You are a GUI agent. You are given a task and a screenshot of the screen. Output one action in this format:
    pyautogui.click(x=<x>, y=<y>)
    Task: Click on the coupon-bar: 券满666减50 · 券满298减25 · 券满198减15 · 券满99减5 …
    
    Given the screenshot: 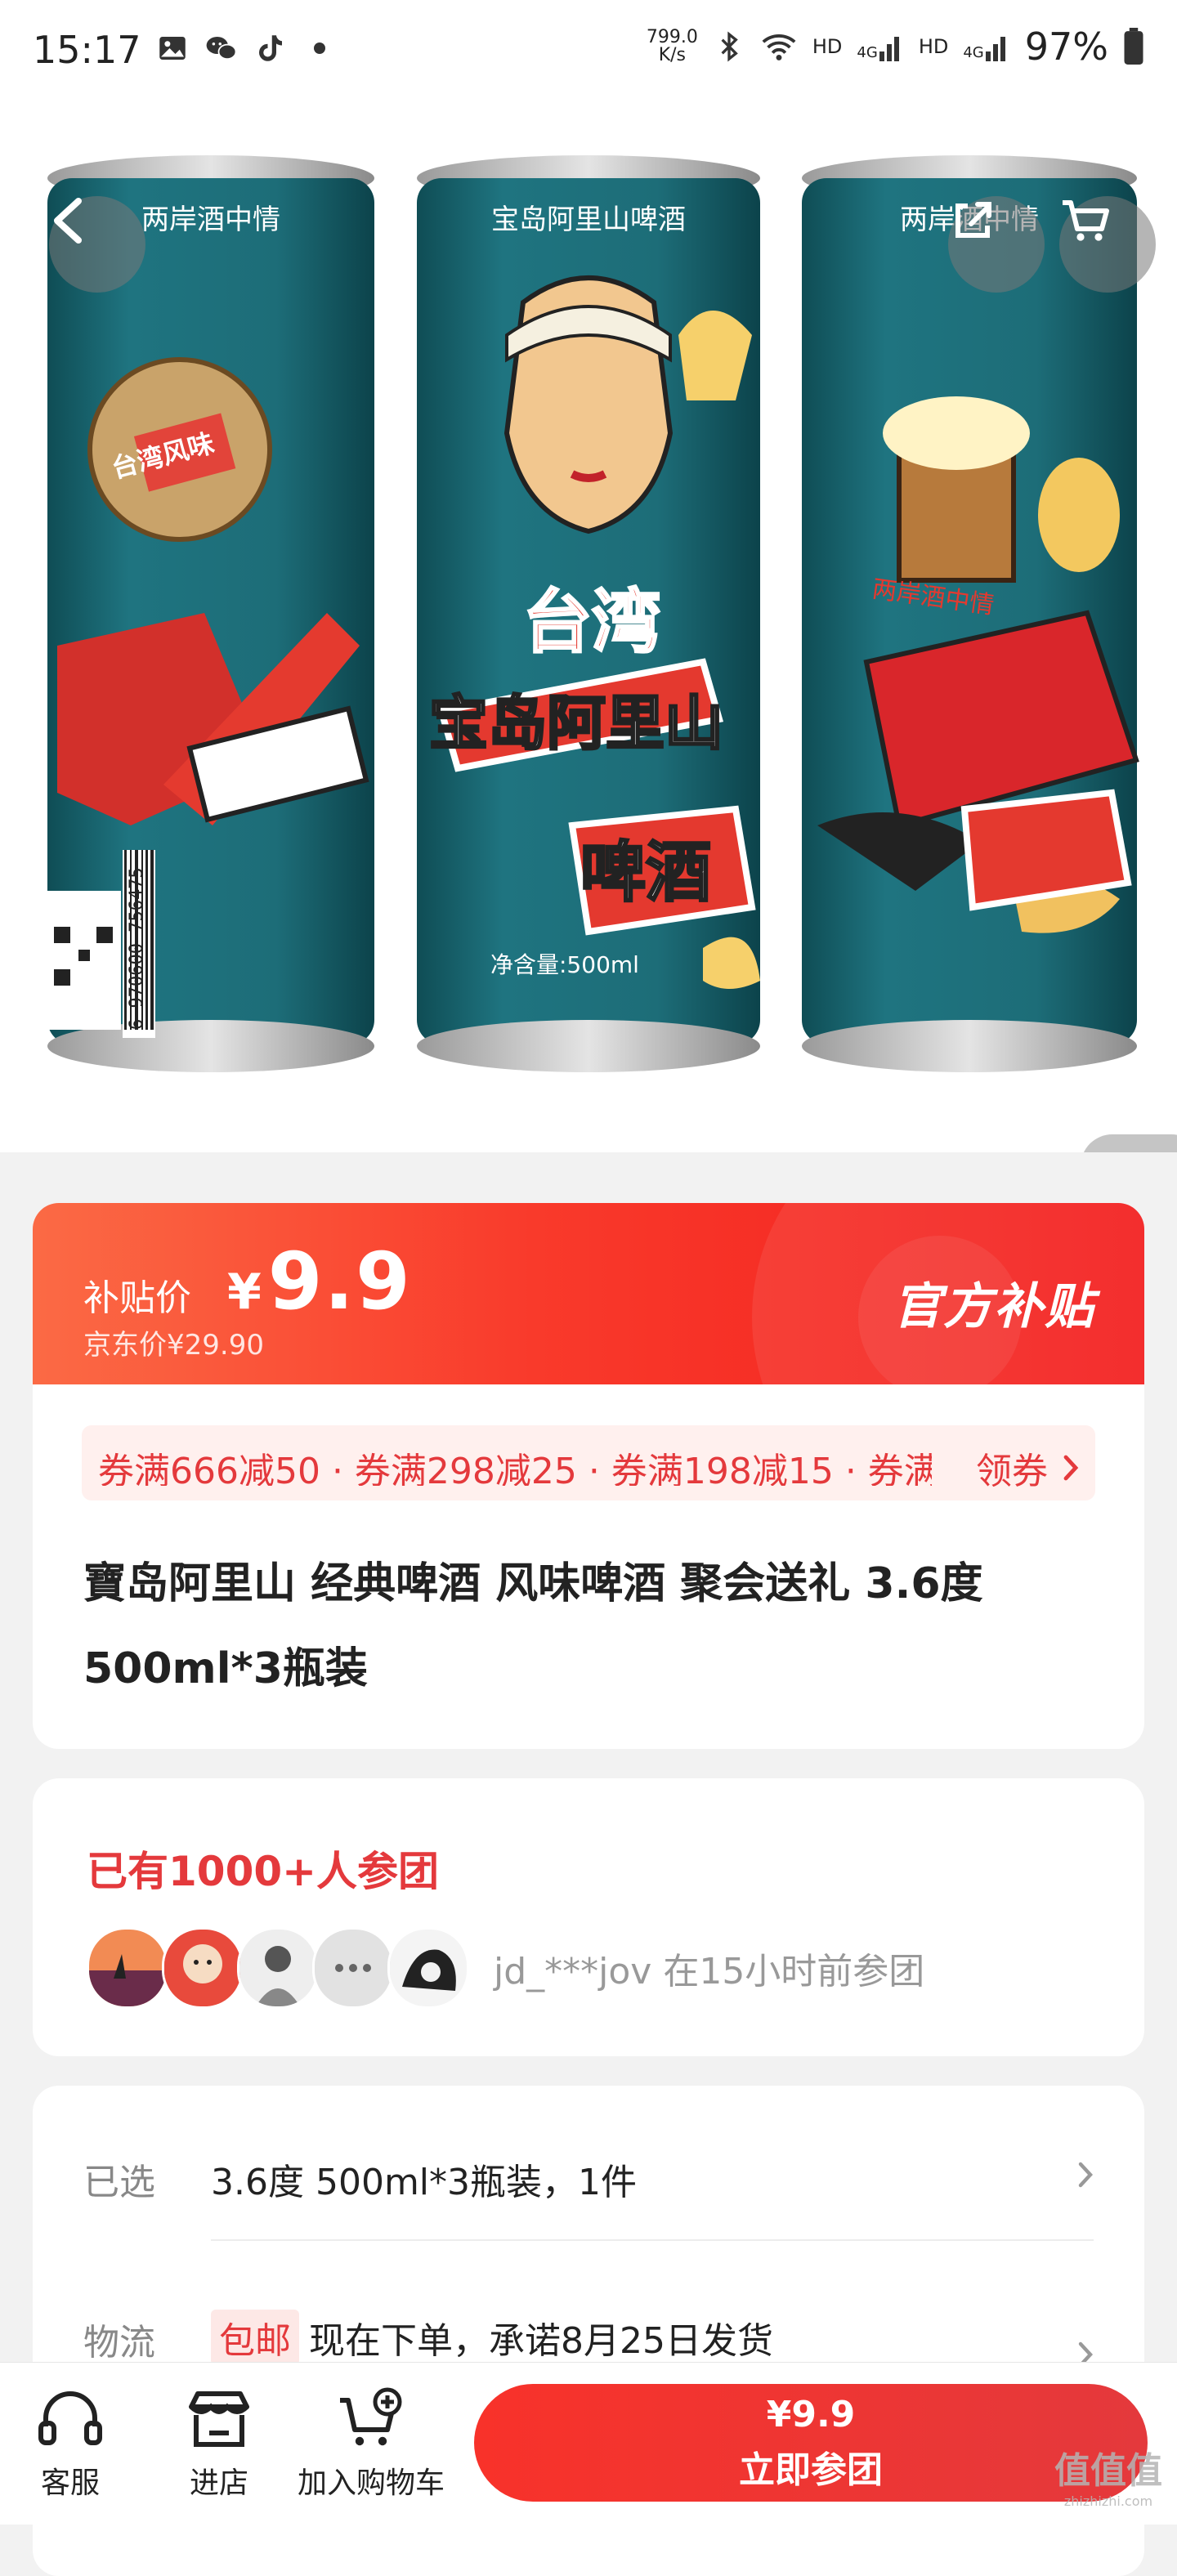 What is the action you would take?
    pyautogui.click(x=588, y=1462)
    